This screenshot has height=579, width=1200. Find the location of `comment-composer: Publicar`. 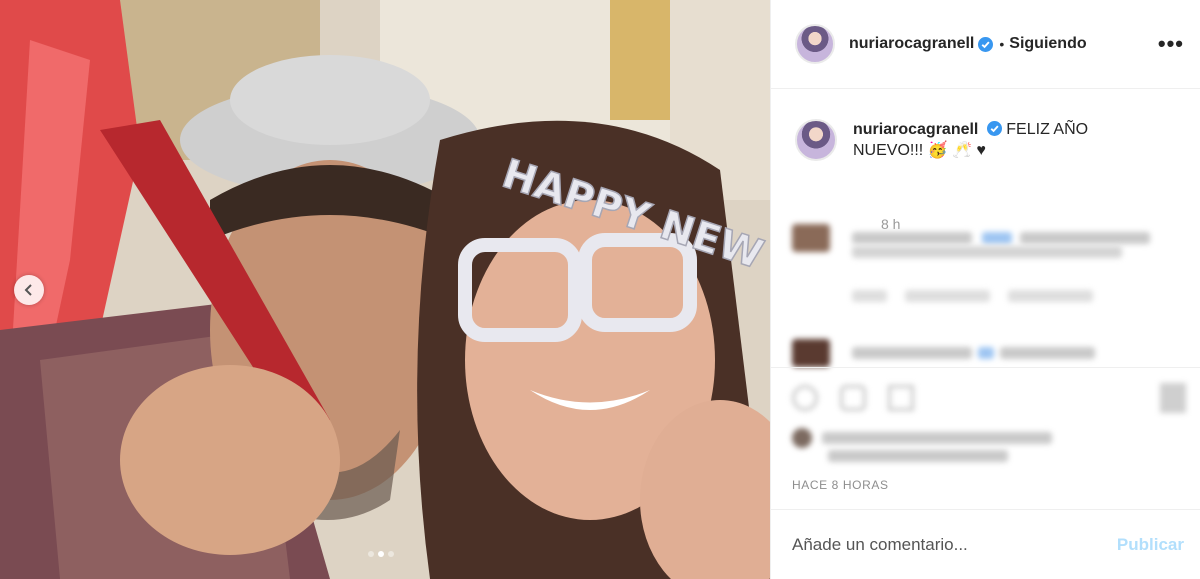

comment-composer: Publicar is located at coordinates (985, 544).